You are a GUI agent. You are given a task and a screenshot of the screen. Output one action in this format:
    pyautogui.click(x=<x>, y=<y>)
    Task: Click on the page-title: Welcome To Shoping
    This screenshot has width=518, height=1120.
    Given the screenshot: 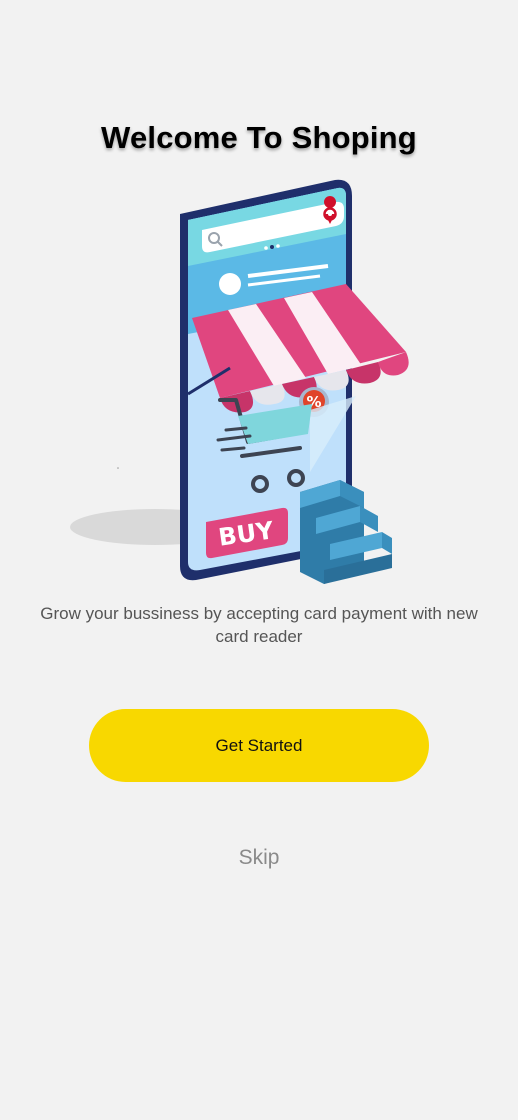 What is the action you would take?
    pyautogui.click(x=259, y=137)
    